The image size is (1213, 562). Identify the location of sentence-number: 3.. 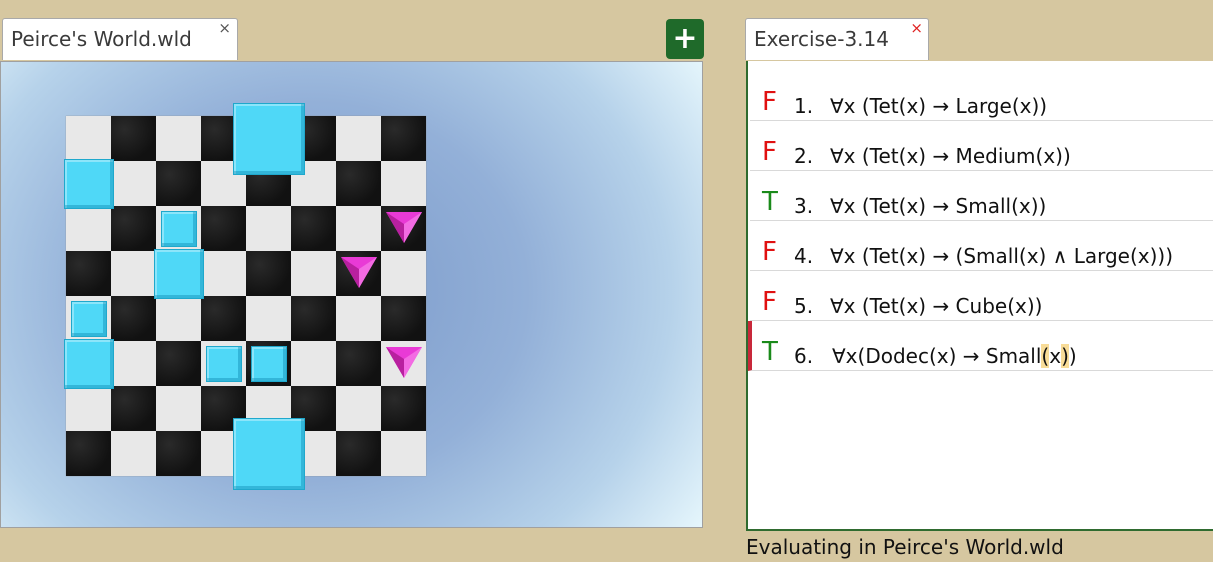
(804, 206).